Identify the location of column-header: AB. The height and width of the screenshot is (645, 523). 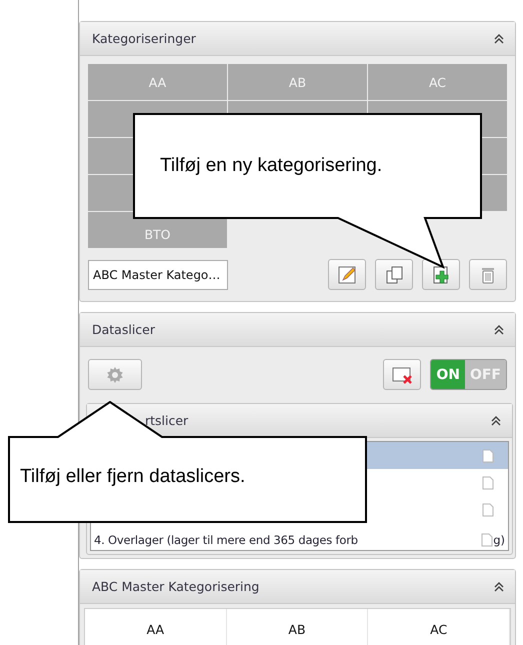
(297, 627).